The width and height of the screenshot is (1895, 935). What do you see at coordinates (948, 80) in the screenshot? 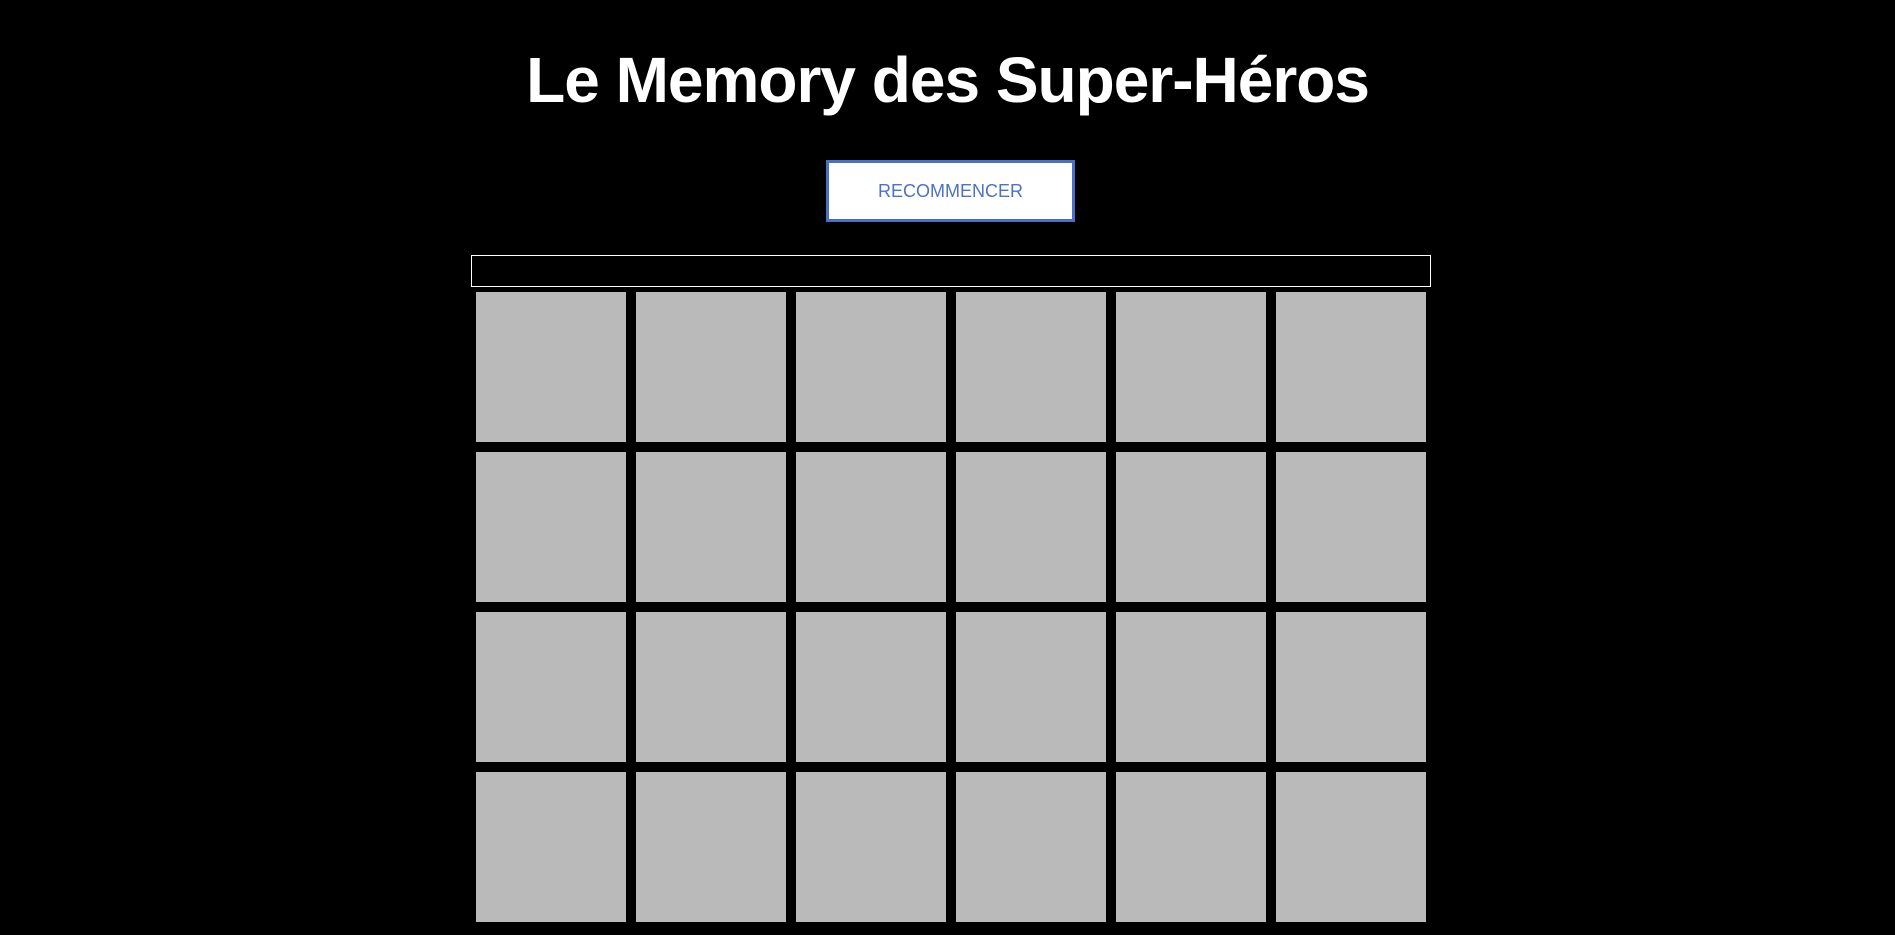
I see `page-title: Le Memory des Super-Héros` at bounding box center [948, 80].